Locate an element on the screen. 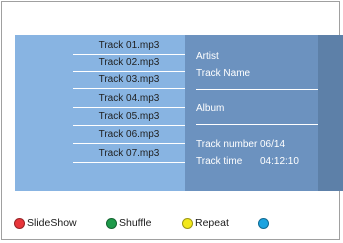 This screenshot has height=243, width=343. green-key-shuffle: Shuffle is located at coordinates (129, 223).